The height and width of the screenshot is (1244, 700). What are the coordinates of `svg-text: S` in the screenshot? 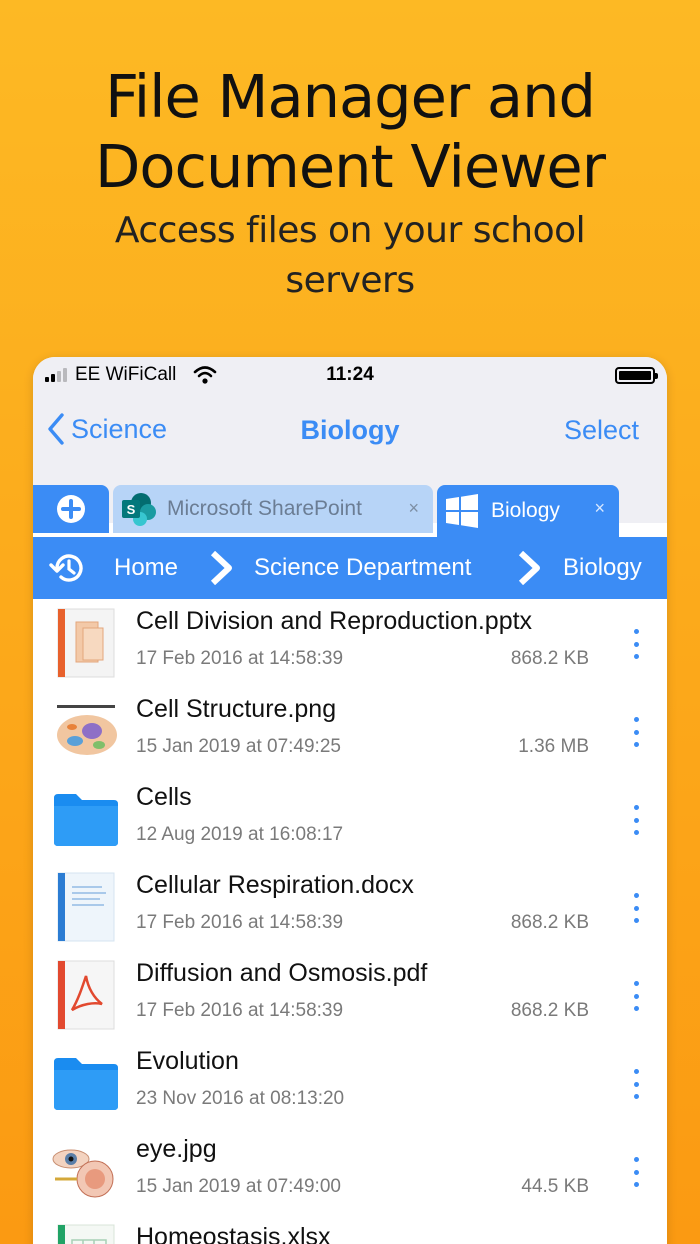 It's located at (131, 509).